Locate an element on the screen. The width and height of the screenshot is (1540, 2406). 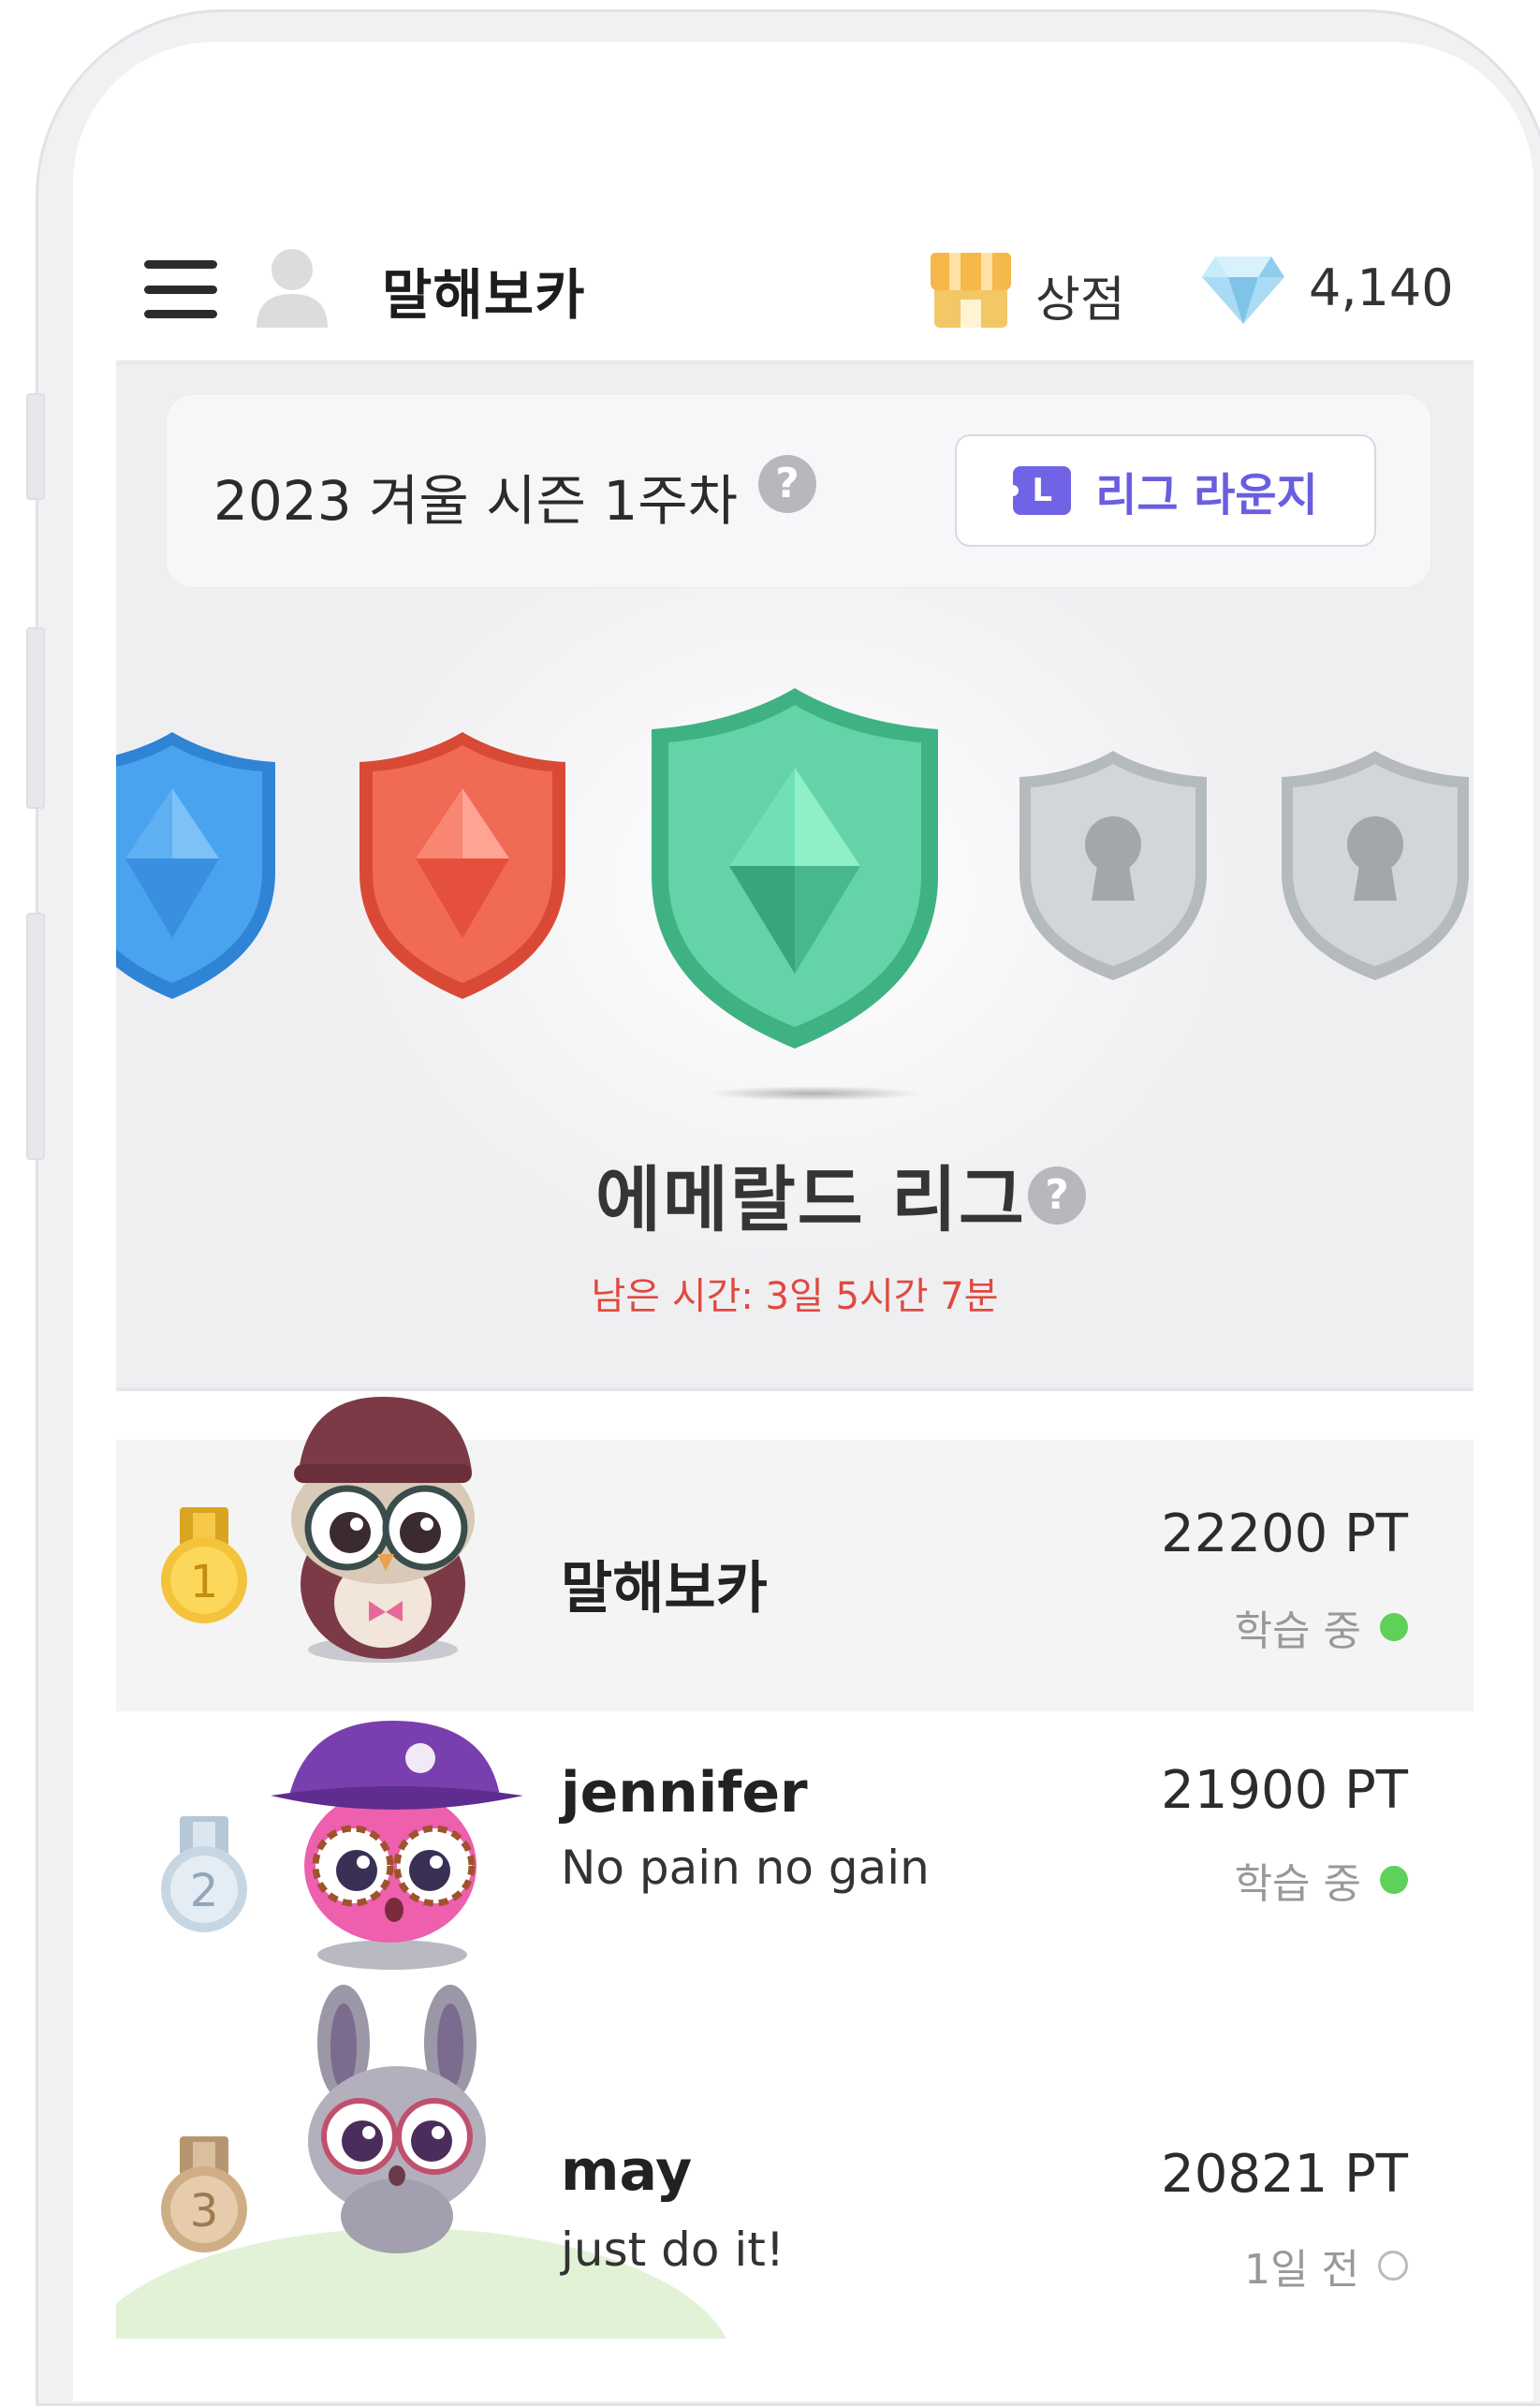
user-name: may is located at coordinates (627, 2171).